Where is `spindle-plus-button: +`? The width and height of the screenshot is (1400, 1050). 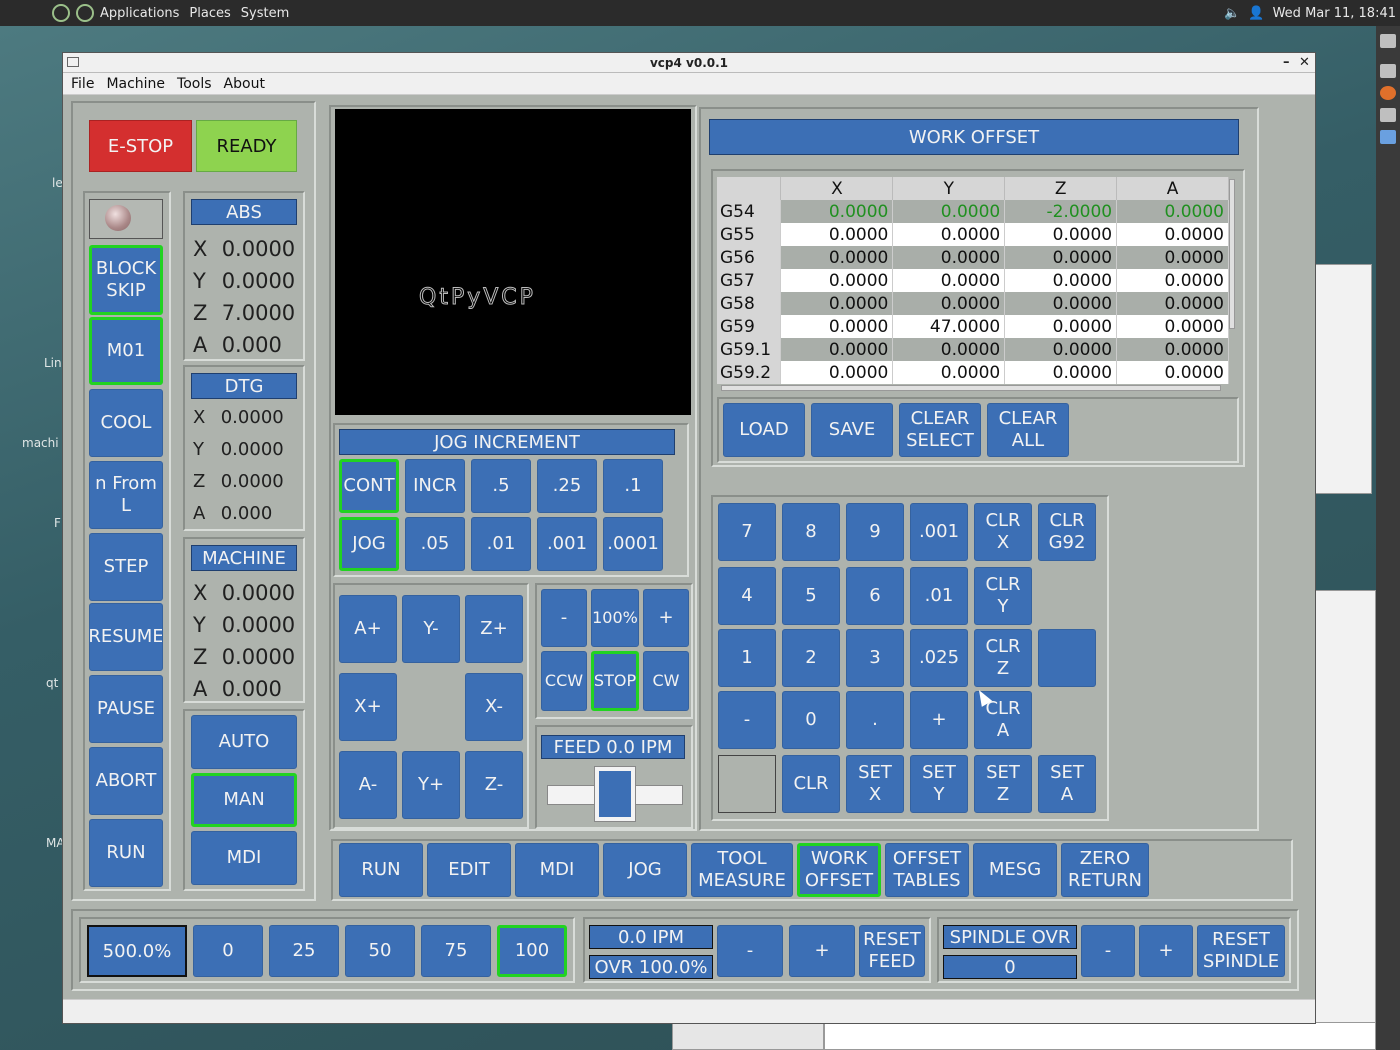
spindle-plus-button: + is located at coordinates (666, 618).